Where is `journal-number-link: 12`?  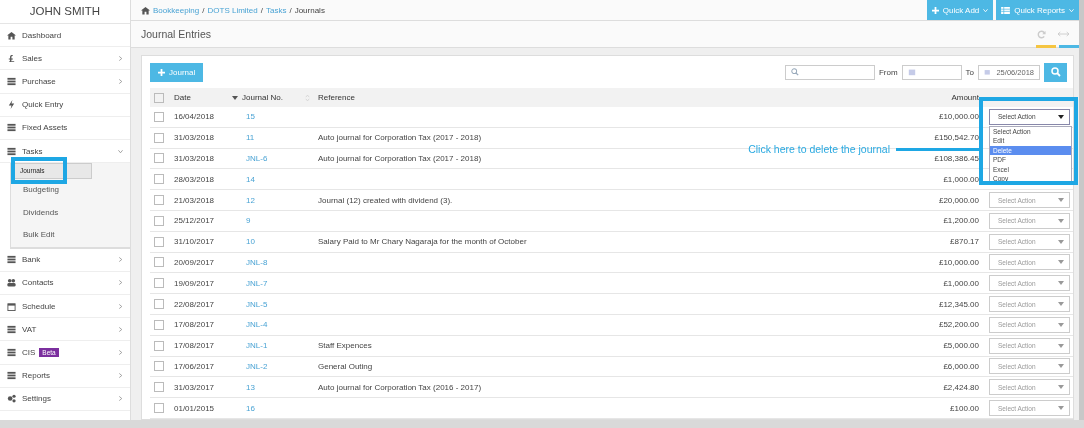
journal-number-link: 12 is located at coordinates (282, 200).